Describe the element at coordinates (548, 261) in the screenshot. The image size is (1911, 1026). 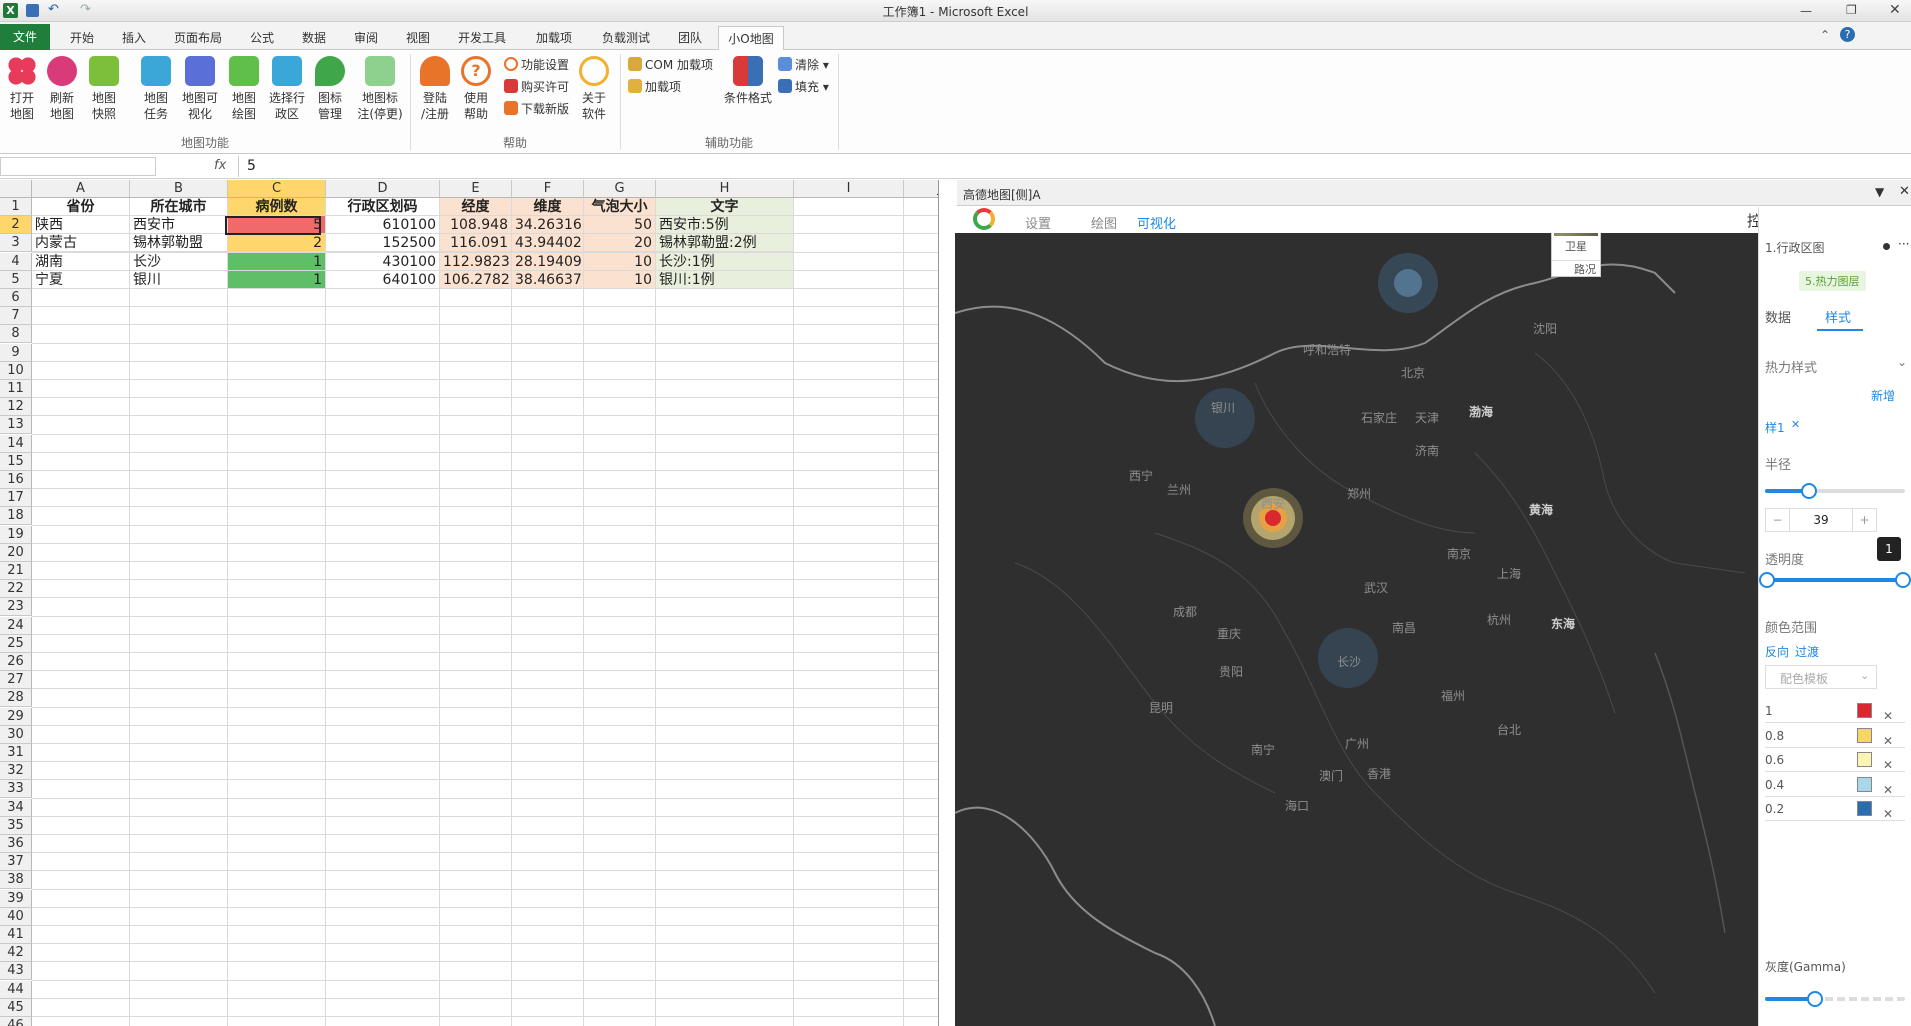
I see `table-cell: 28.19409` at that location.